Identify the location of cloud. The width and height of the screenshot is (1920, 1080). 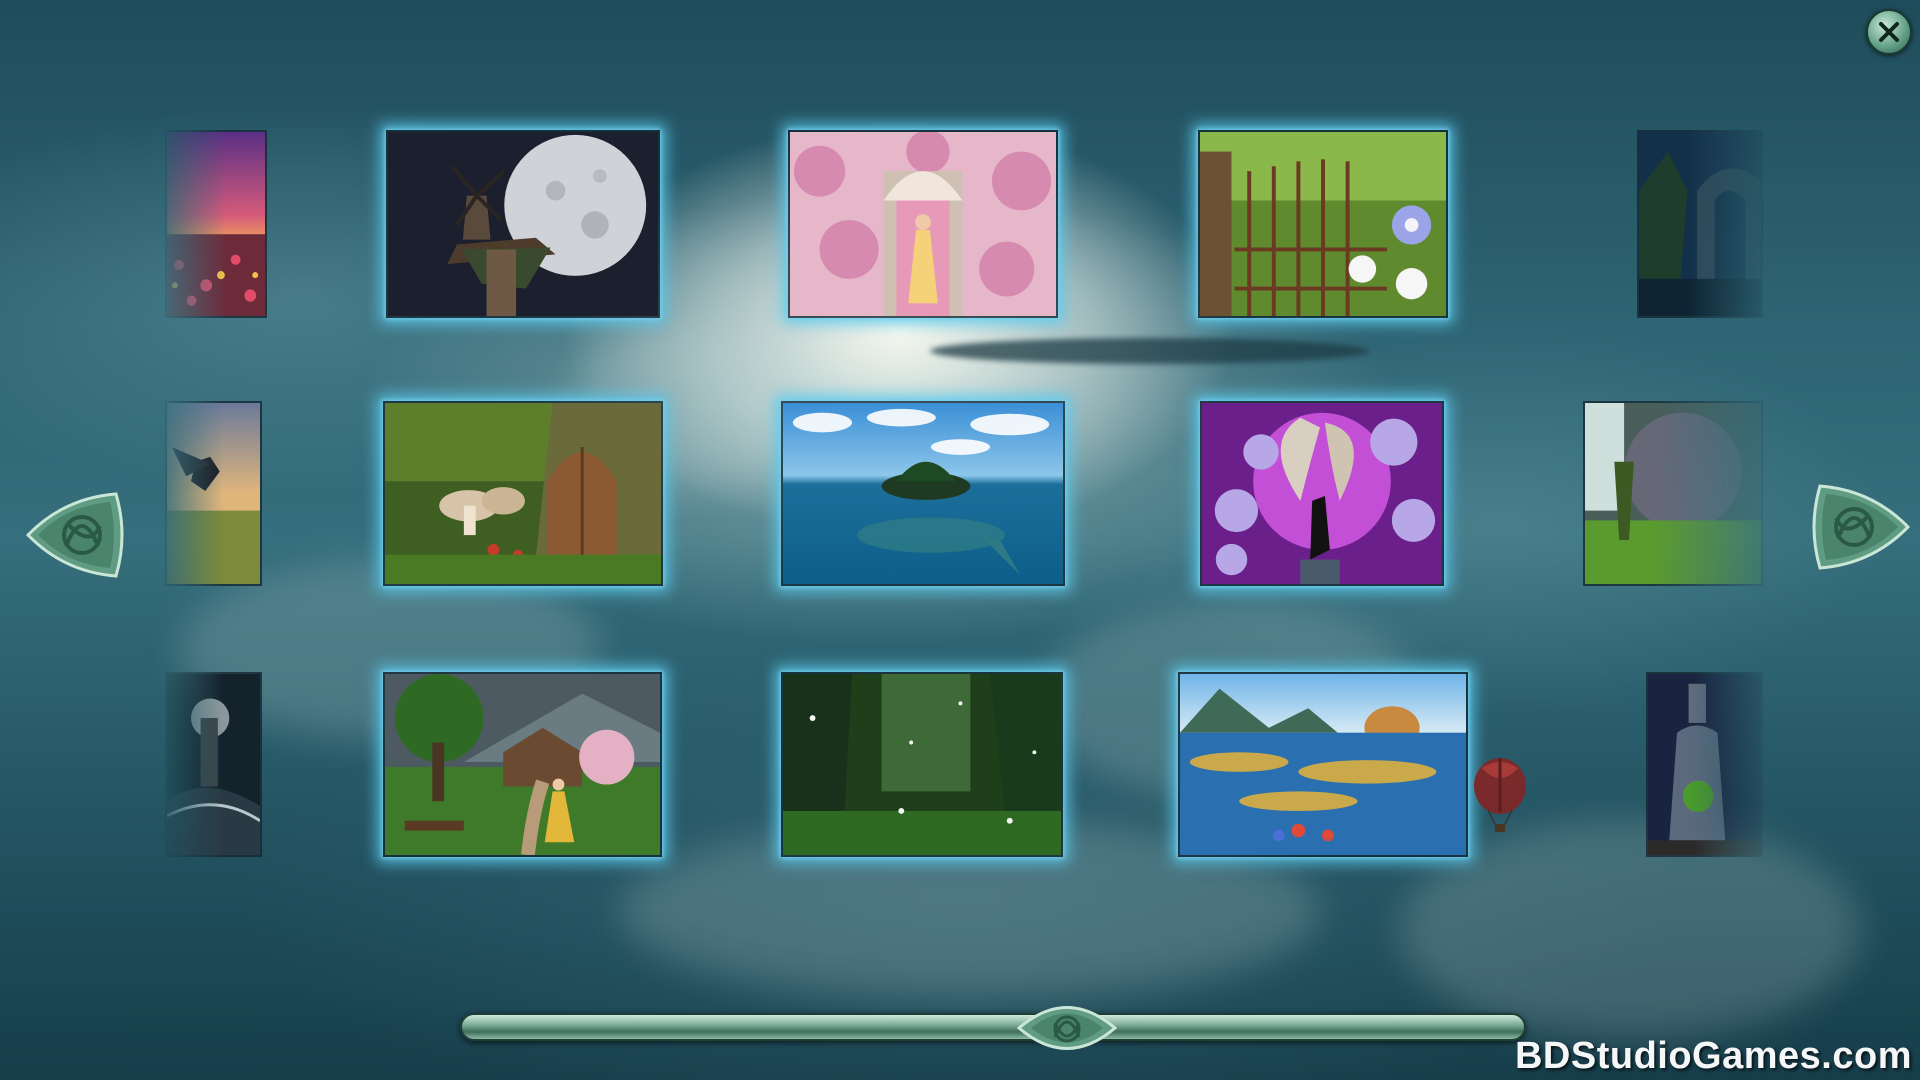
(1630, 930).